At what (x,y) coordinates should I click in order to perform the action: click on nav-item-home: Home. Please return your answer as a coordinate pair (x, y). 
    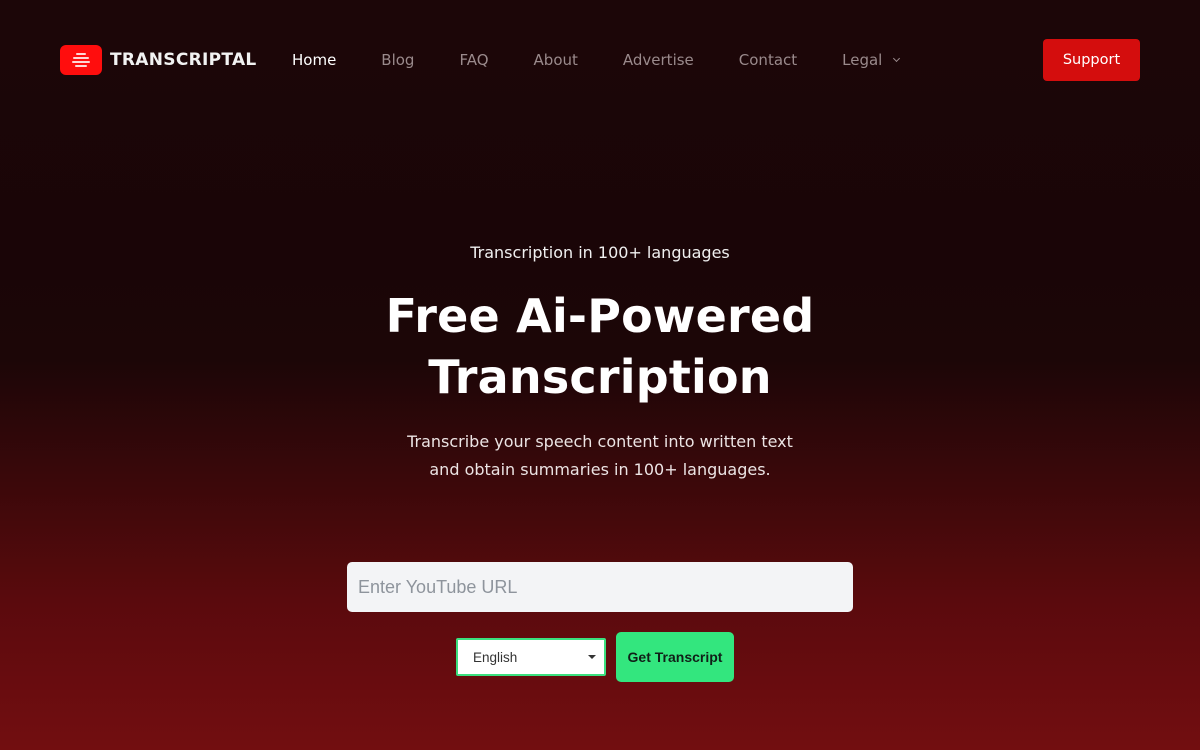
    Looking at the image, I should click on (314, 60).